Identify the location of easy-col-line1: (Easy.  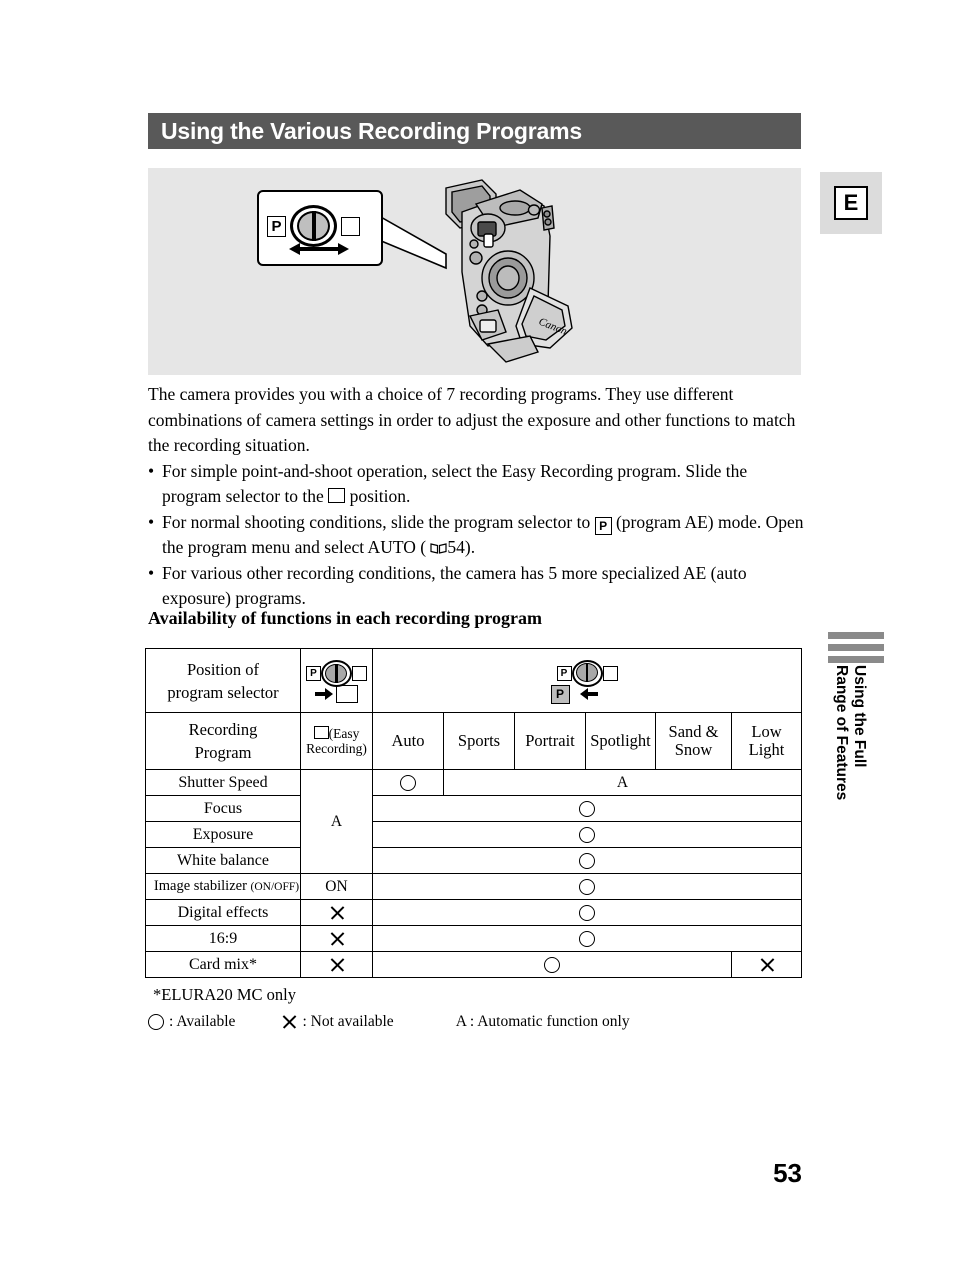
(344, 733).